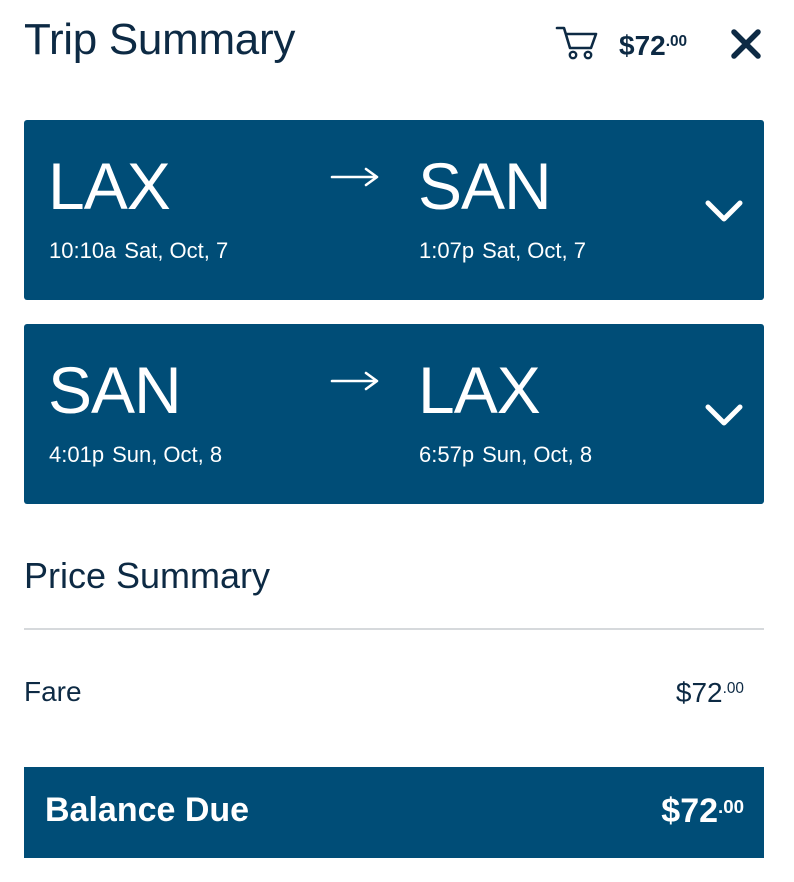 This screenshot has width=794, height=882. Describe the element at coordinates (147, 575) in the screenshot. I see `price-summary-title: Price Summary` at that location.